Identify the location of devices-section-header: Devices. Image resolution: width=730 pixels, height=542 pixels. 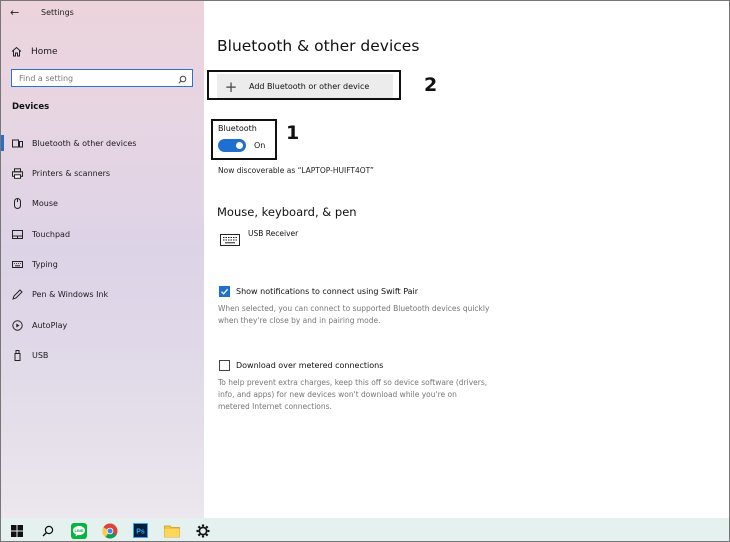
(31, 107).